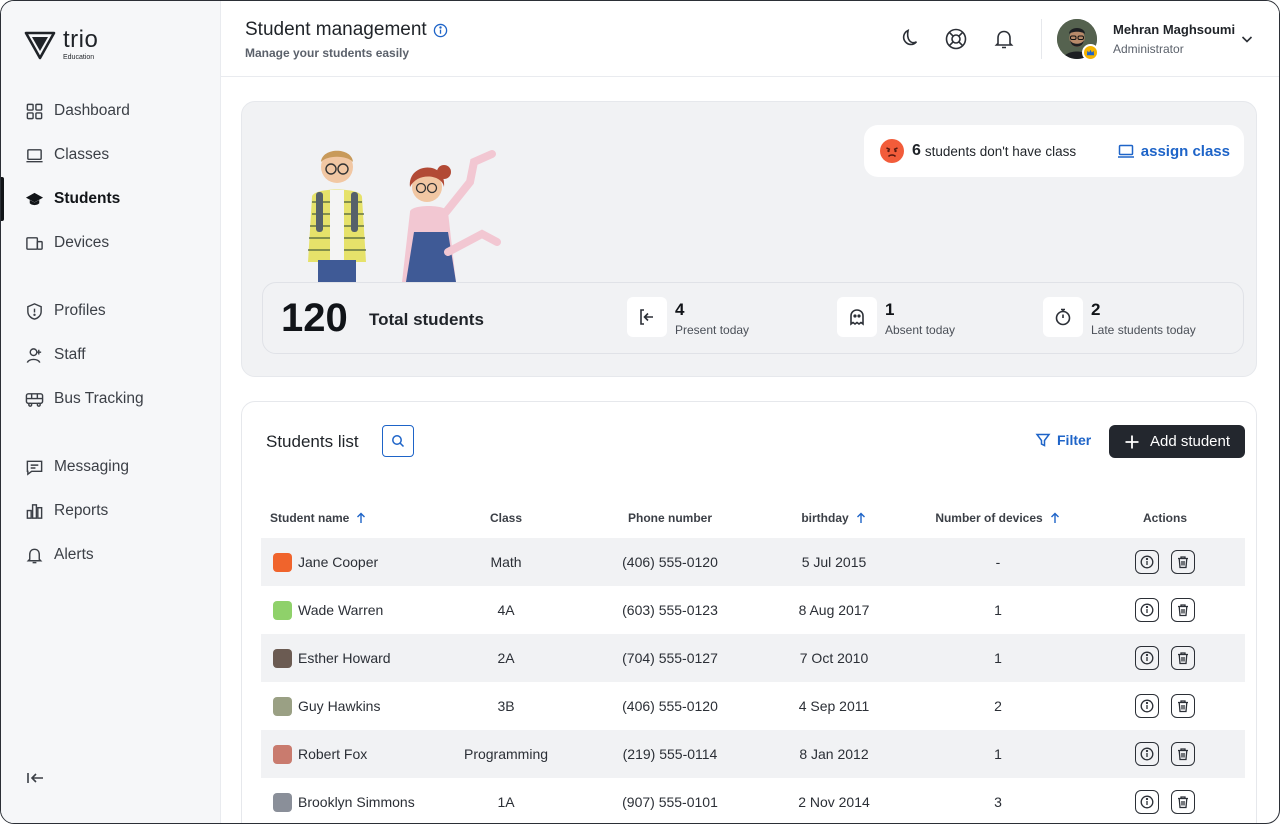  I want to click on add-student-label: Add student, so click(1190, 441).